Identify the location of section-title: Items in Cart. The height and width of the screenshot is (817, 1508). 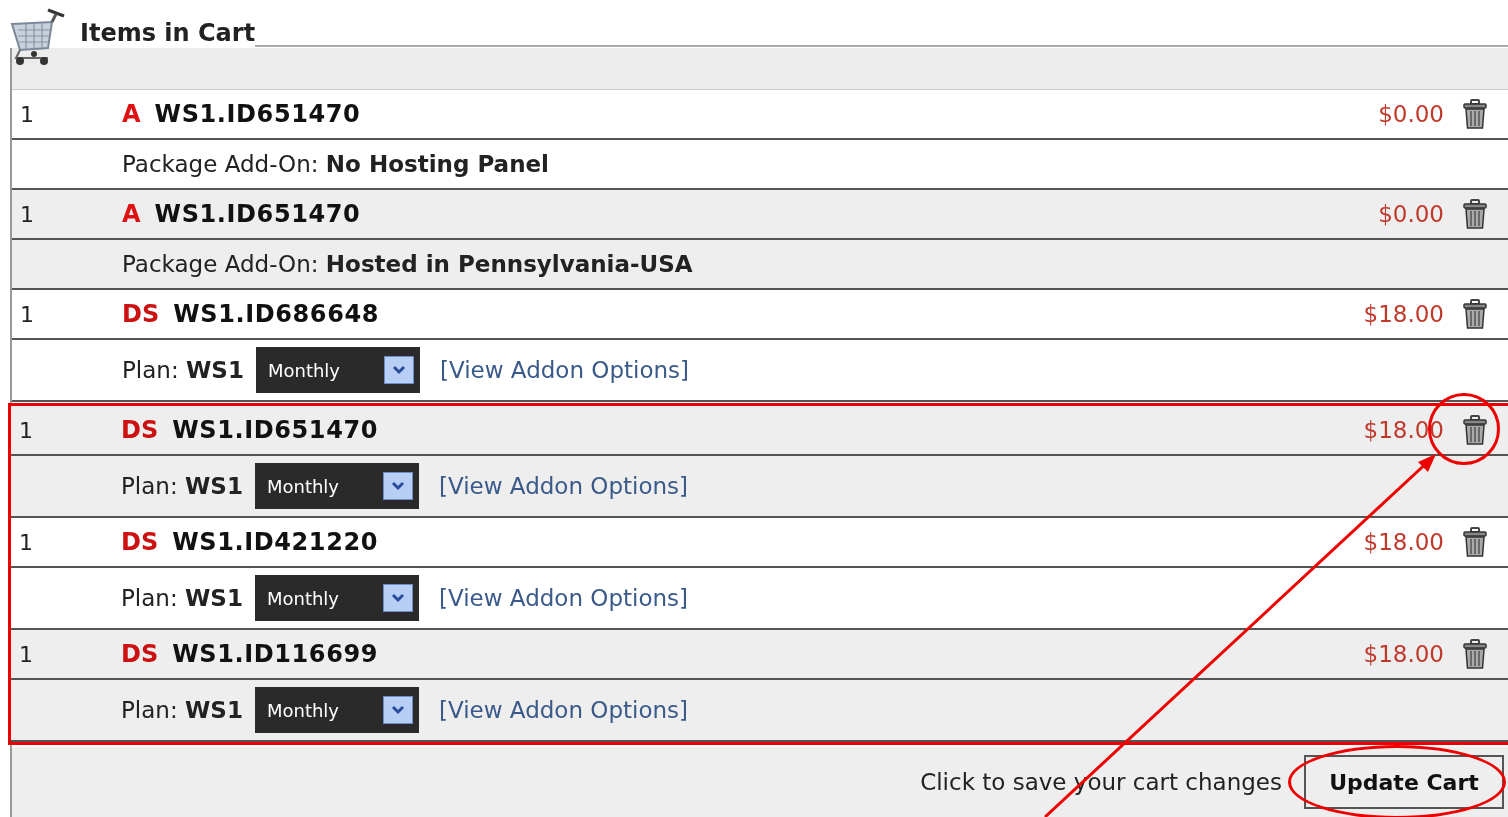
(168, 33).